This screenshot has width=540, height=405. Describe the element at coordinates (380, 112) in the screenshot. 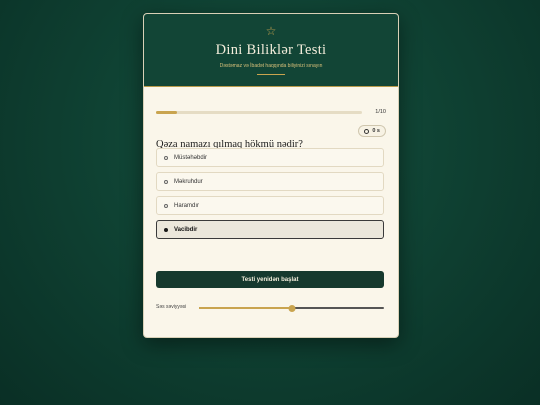

I see `question-counter: 1/10` at that location.